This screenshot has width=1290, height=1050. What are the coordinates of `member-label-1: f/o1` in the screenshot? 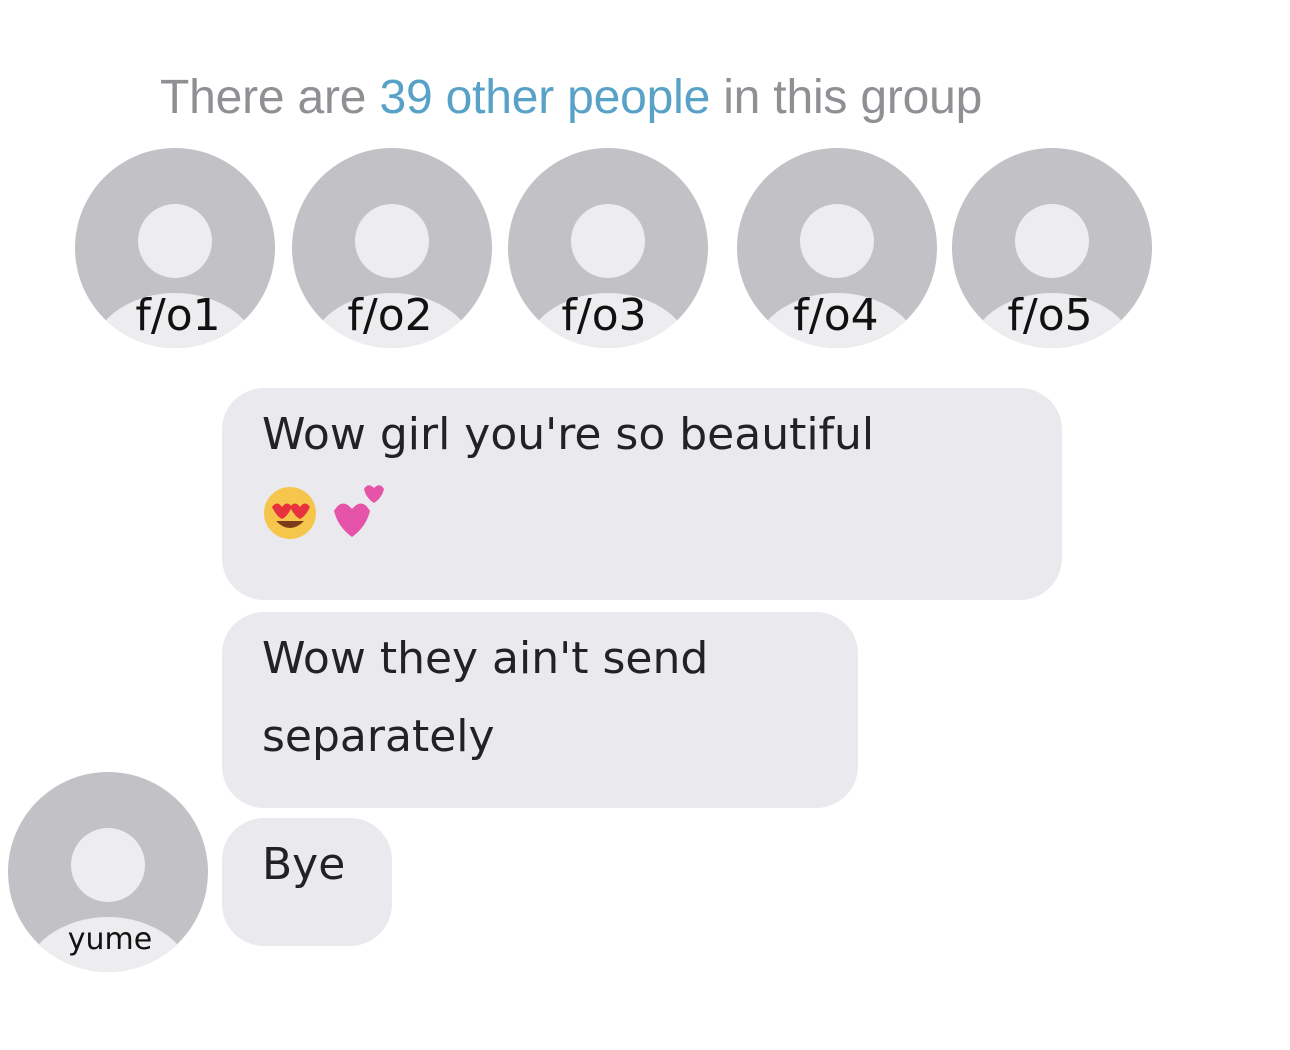 It's located at (178, 315).